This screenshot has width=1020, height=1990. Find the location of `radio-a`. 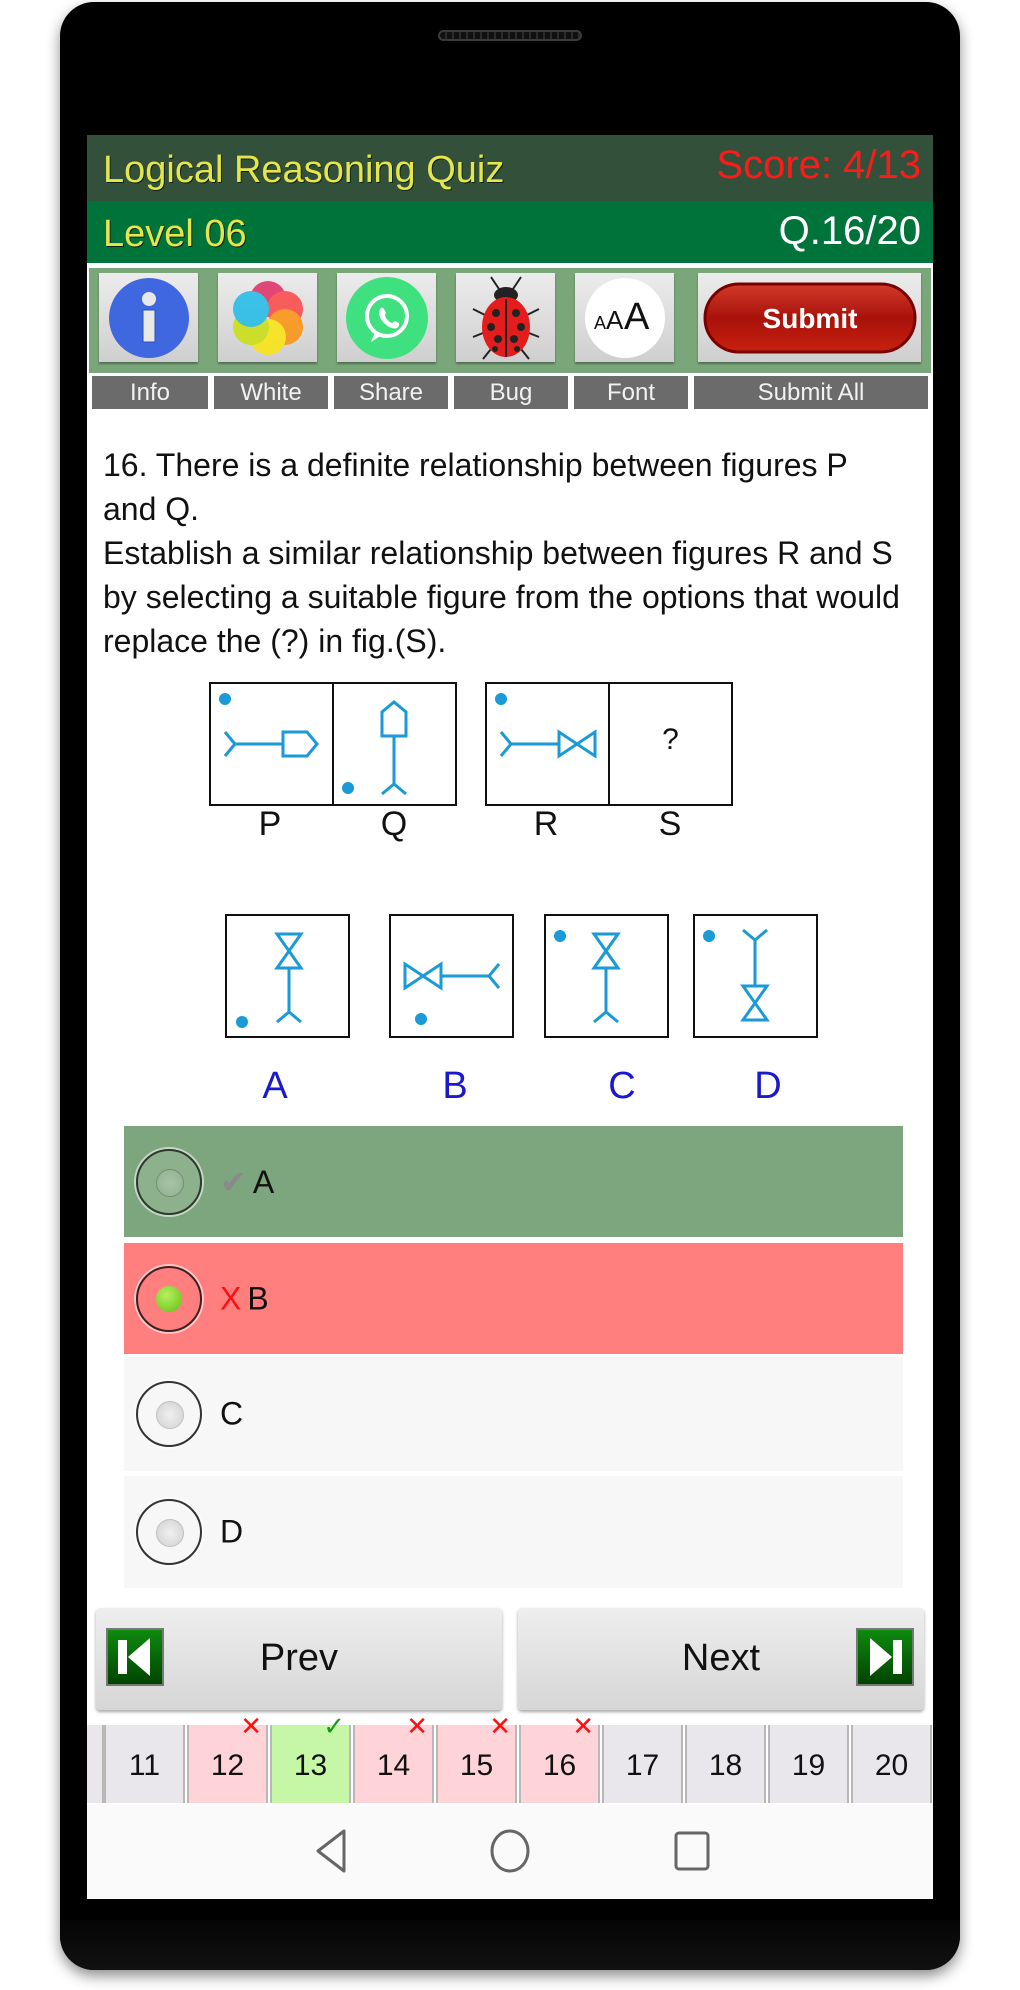

radio-a is located at coordinates (169, 1181).